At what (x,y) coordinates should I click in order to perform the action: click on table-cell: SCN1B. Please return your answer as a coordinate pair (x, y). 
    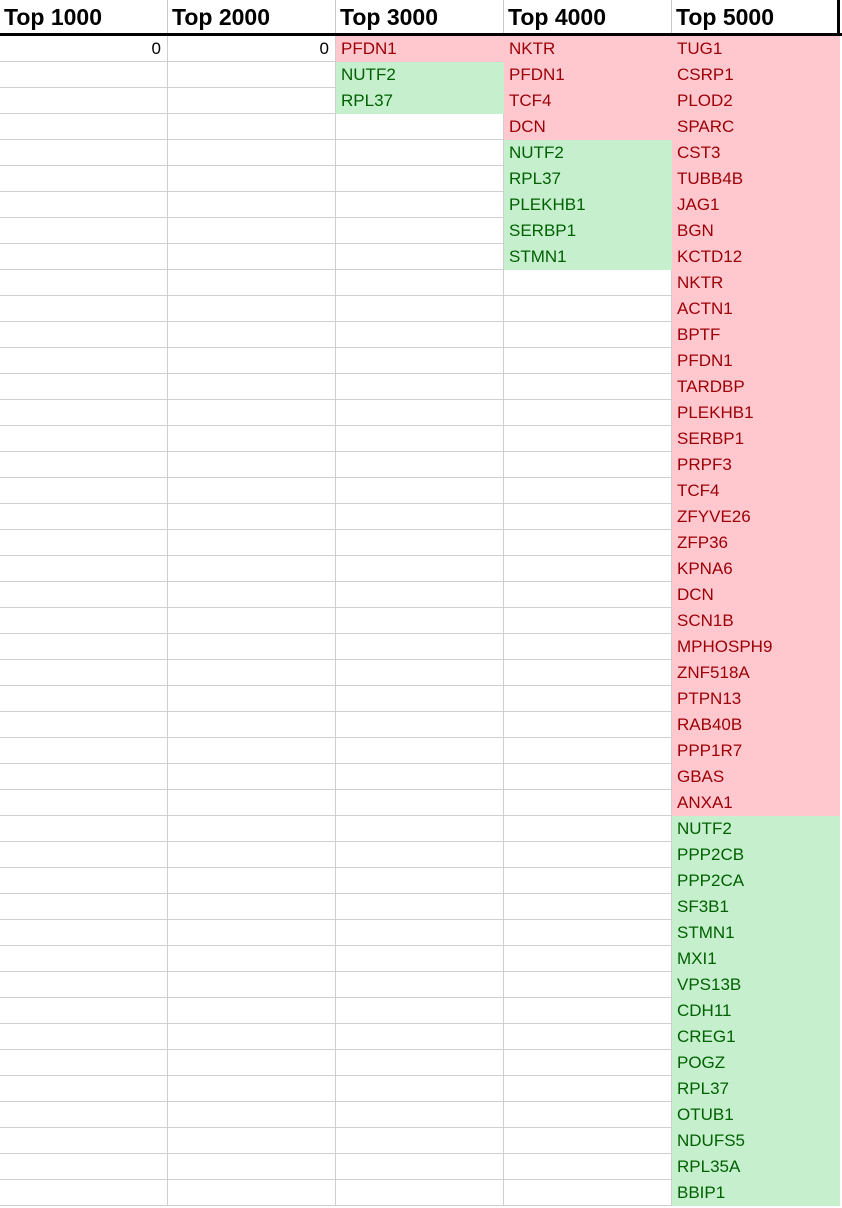
    Looking at the image, I should click on (756, 621).